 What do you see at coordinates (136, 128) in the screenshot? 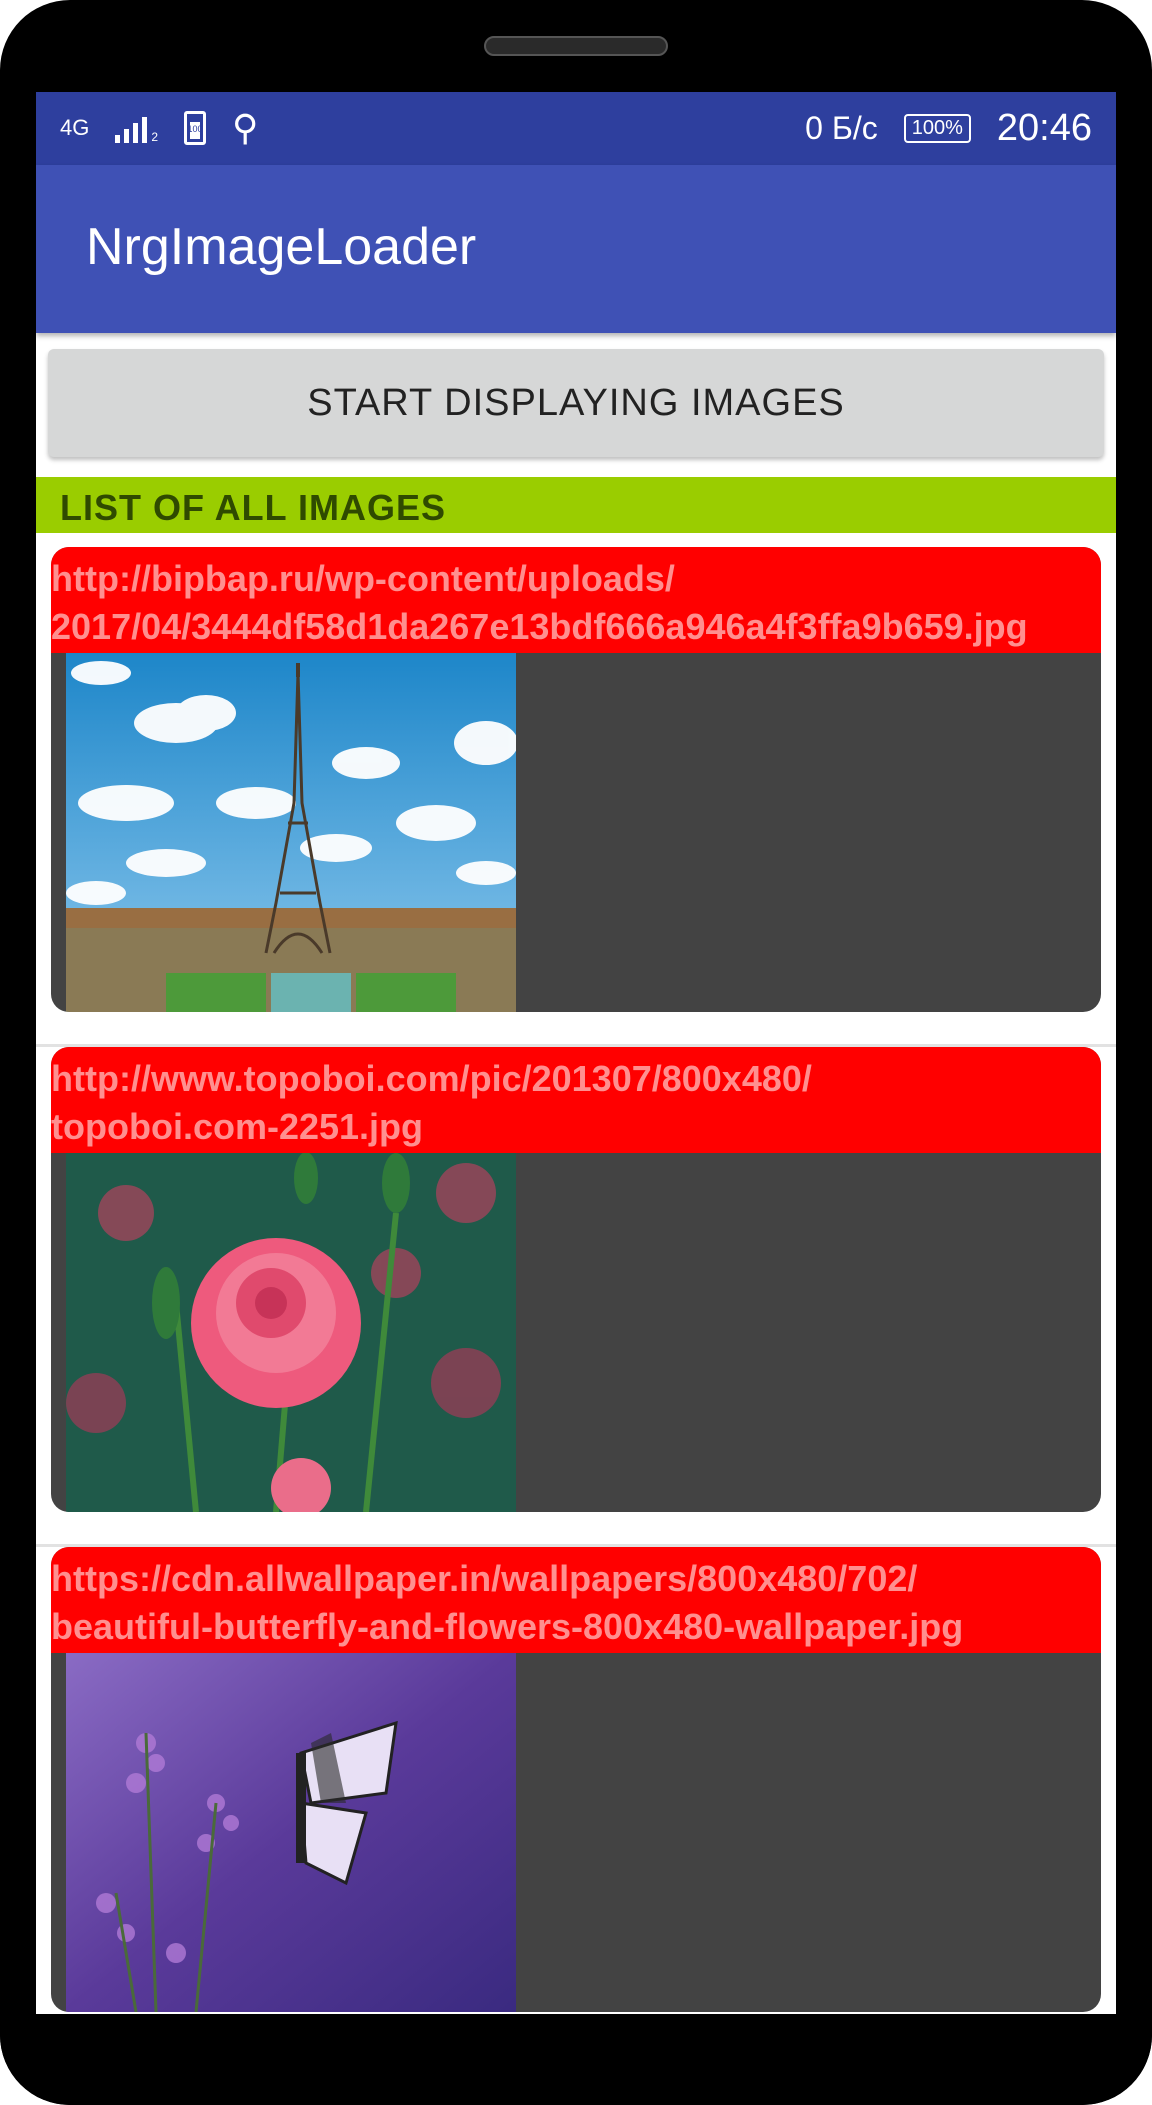
I see `signal-strength-icon: 2` at bounding box center [136, 128].